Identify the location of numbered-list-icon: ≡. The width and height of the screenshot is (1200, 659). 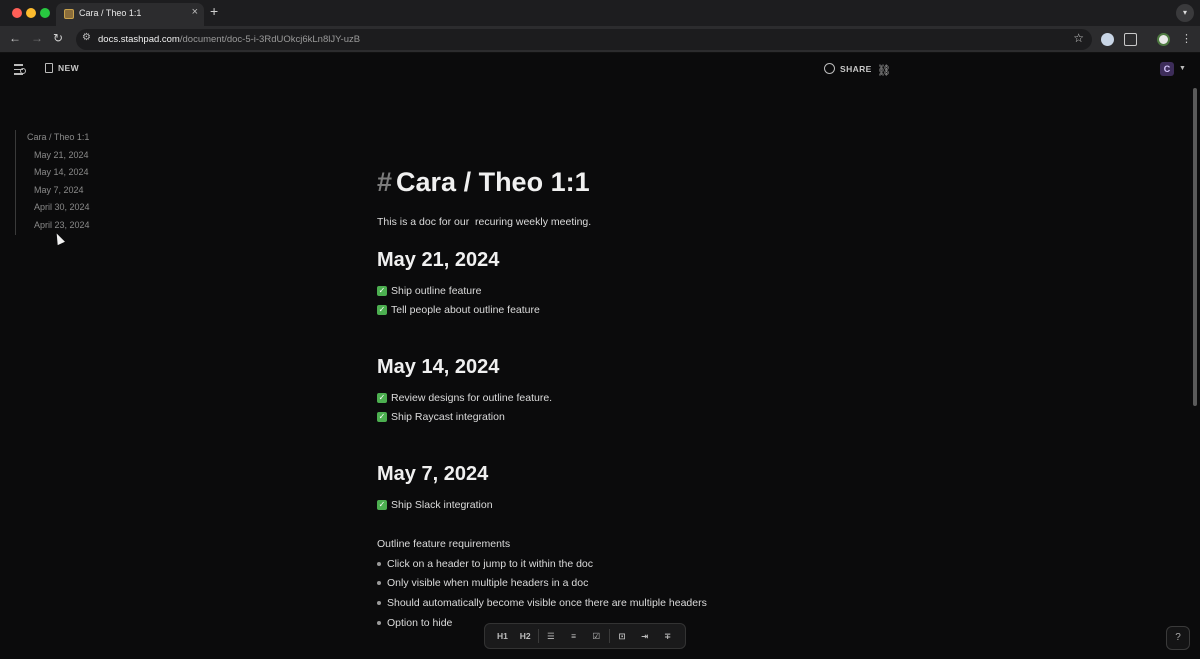
(573, 636).